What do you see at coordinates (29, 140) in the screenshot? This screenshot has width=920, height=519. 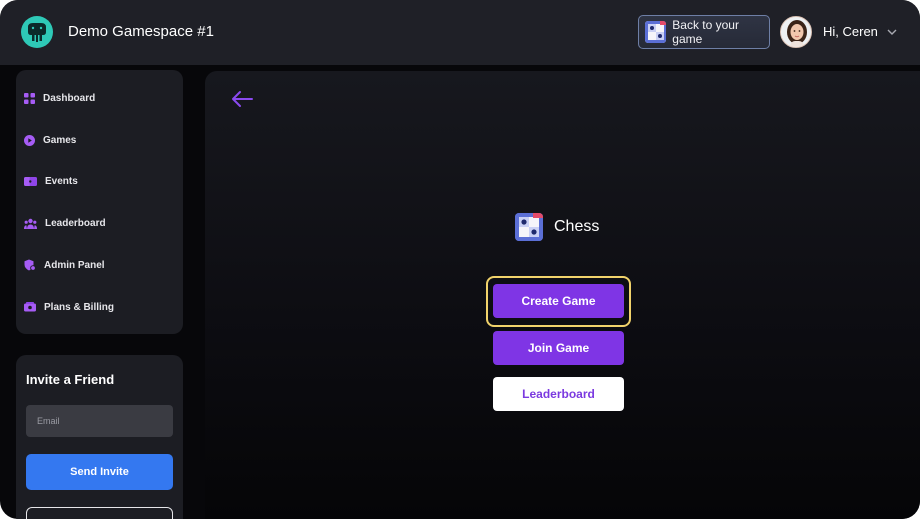 I see `play-circle-icon` at bounding box center [29, 140].